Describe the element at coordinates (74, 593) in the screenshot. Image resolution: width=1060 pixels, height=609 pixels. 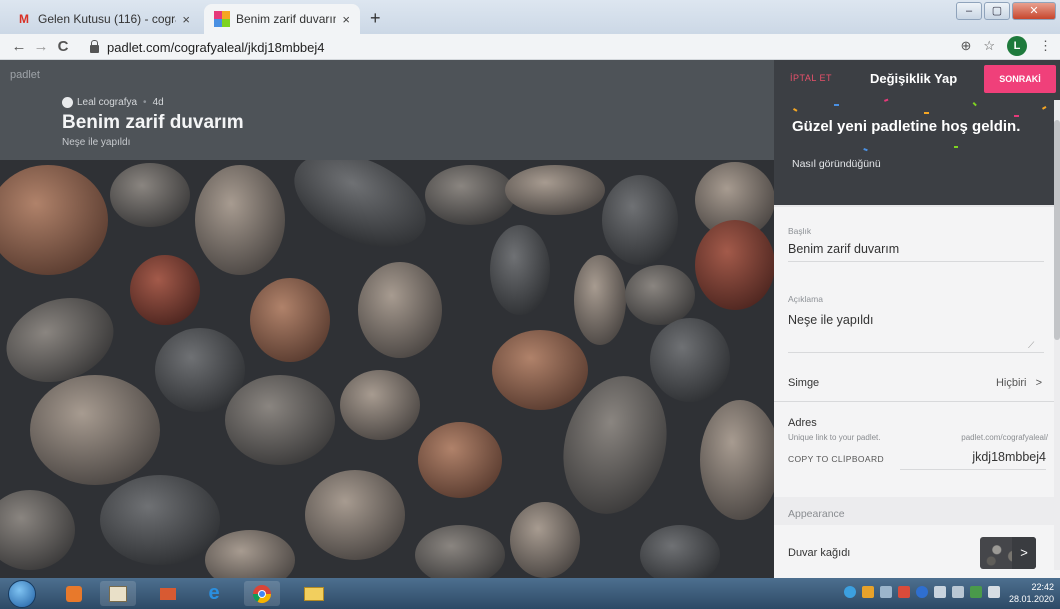
I see `media-player-icon` at that location.